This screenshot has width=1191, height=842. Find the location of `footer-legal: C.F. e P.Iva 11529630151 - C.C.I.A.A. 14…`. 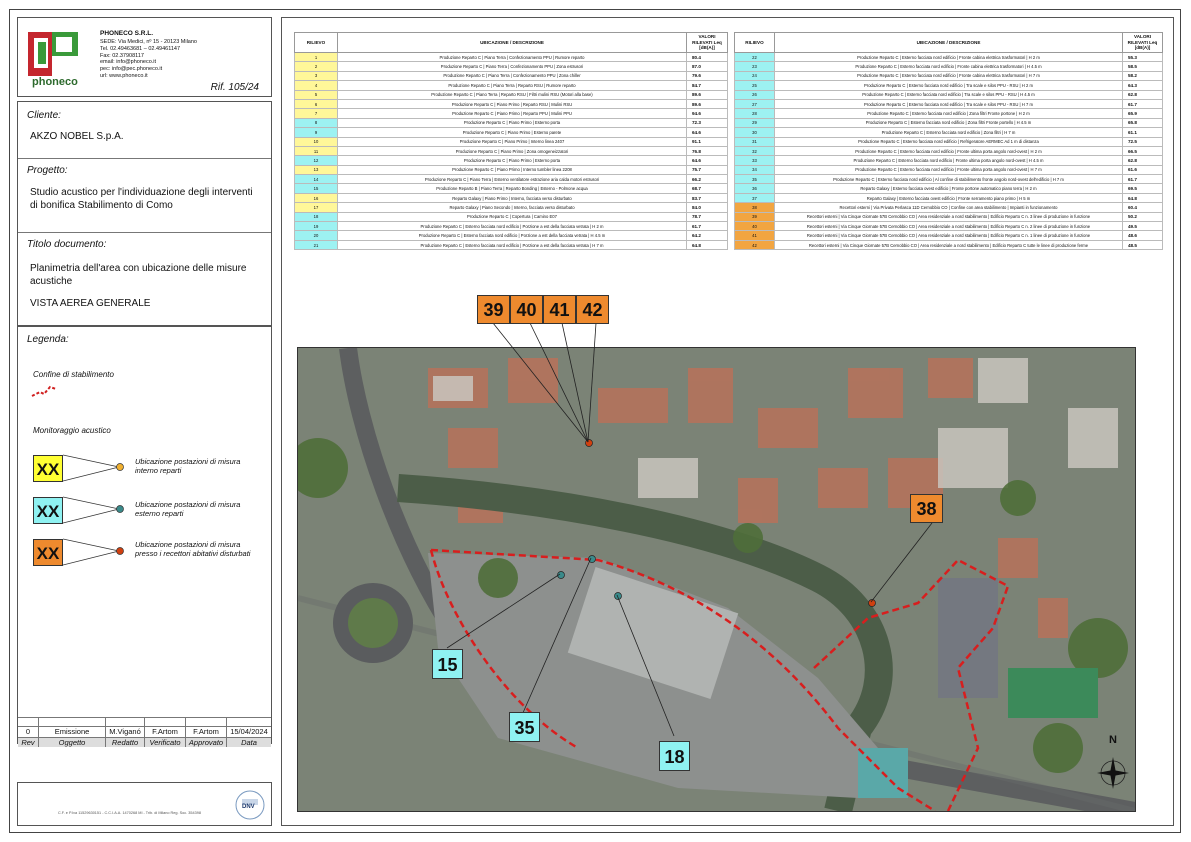

footer-legal: C.F. e P.Iva 11529630151 - C.C.I.A.A. 14… is located at coordinates (129, 813).